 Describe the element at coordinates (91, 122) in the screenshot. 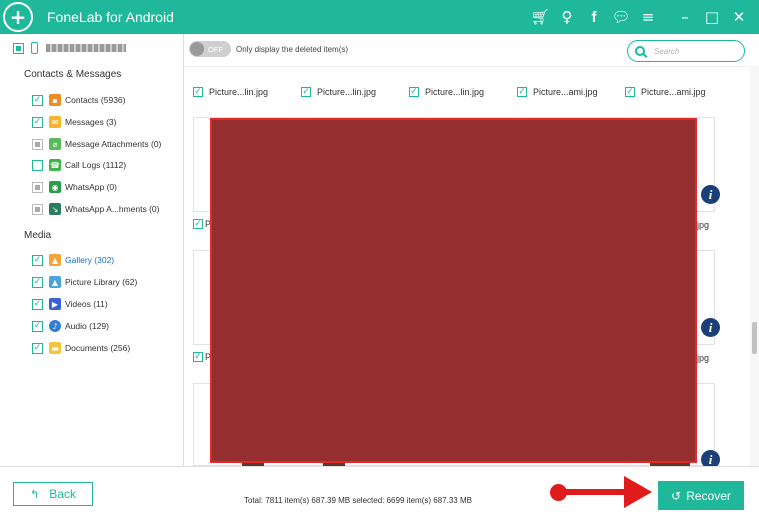

I see `sidebar-item-label: Messages (3)` at that location.